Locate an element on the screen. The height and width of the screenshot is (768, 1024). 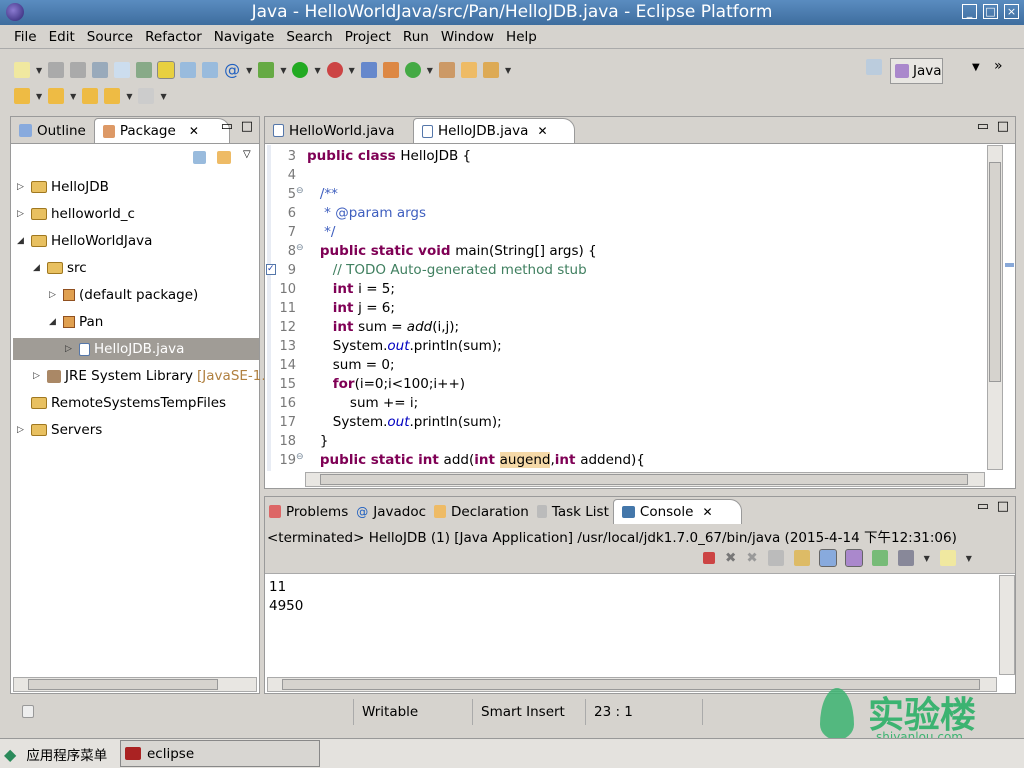
menu-project: Project is located at coordinates (368, 36).